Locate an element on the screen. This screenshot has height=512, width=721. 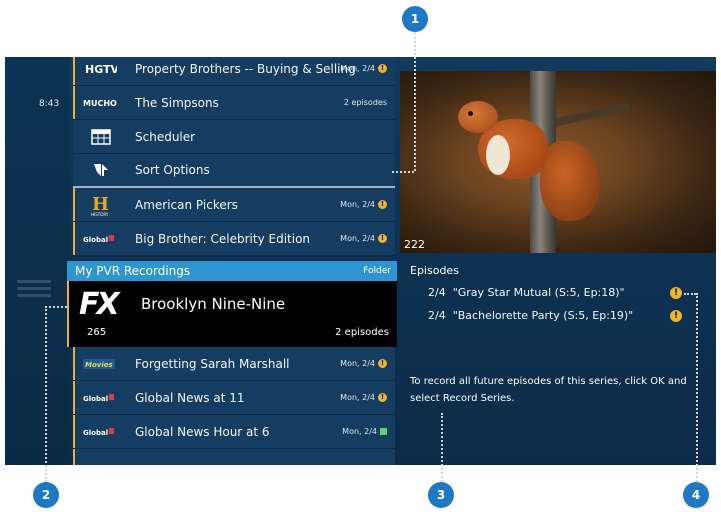
list-item-title: Sort Options is located at coordinates (172, 170).